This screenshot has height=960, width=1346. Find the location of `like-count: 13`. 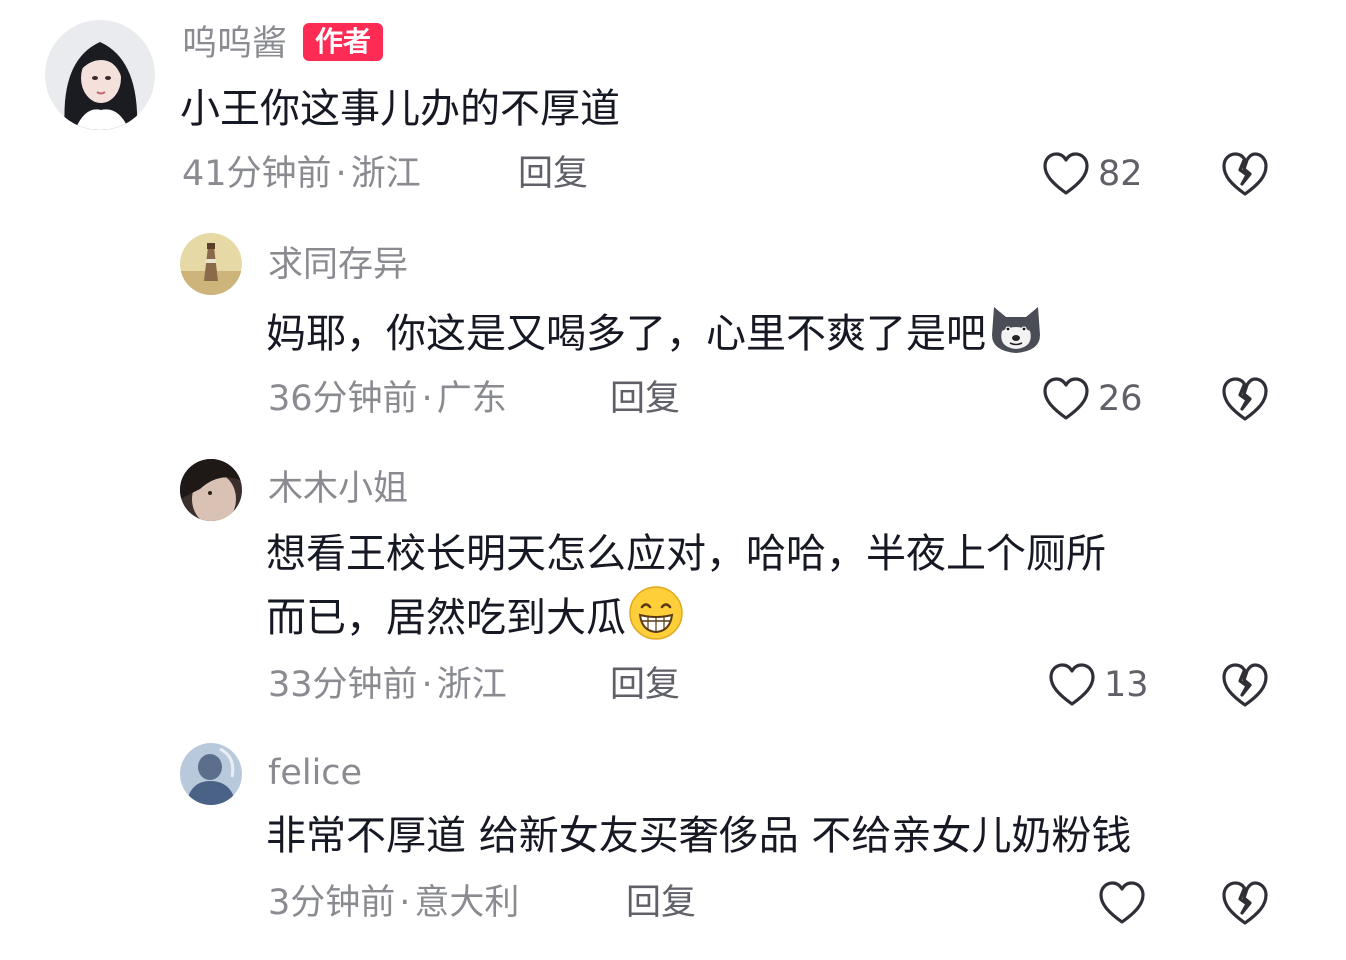

like-count: 13 is located at coordinates (1126, 685).